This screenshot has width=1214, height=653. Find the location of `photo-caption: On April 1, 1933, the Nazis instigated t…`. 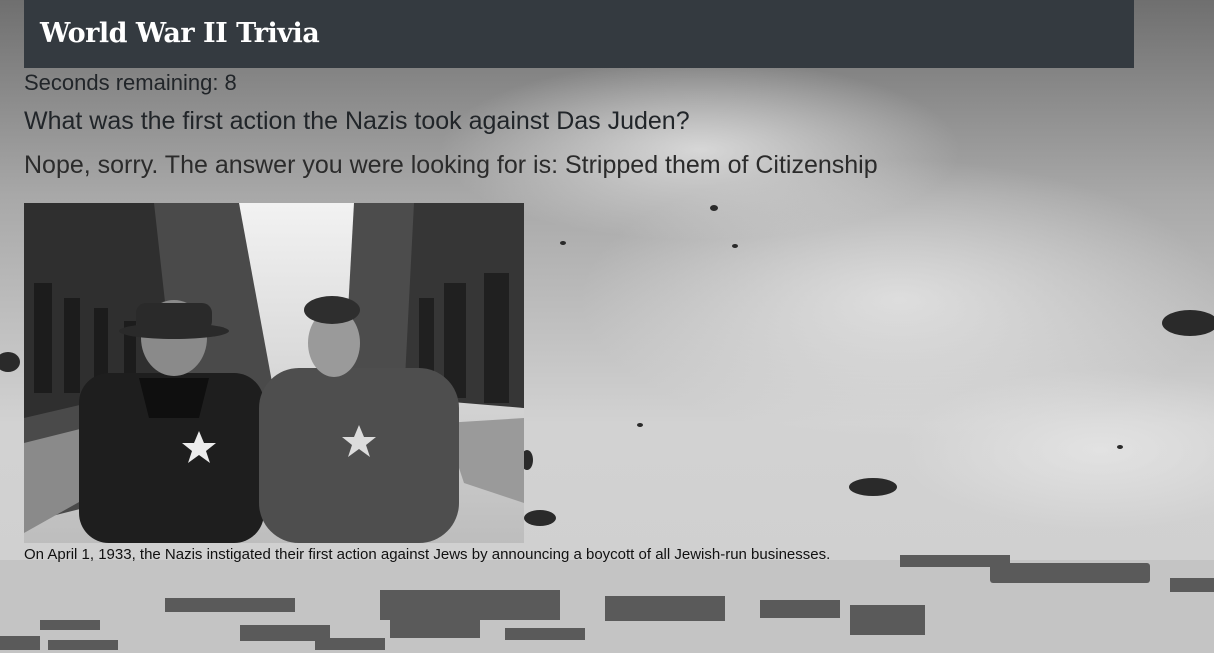

photo-caption: On April 1, 1933, the Nazis instigated t… is located at coordinates (427, 554).